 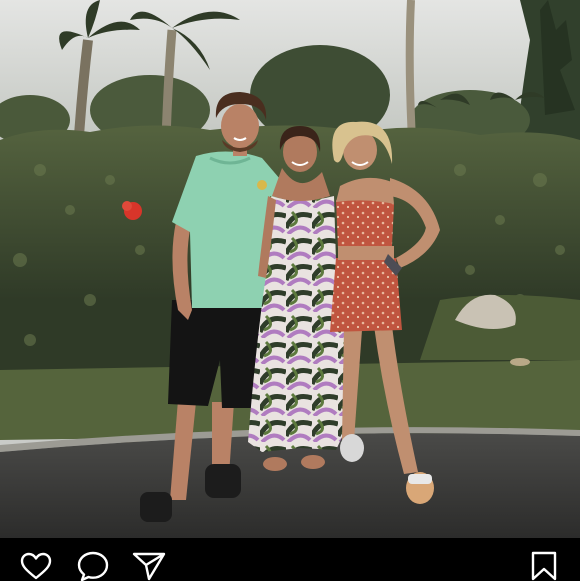 I want to click on comment-button, so click(x=93, y=566).